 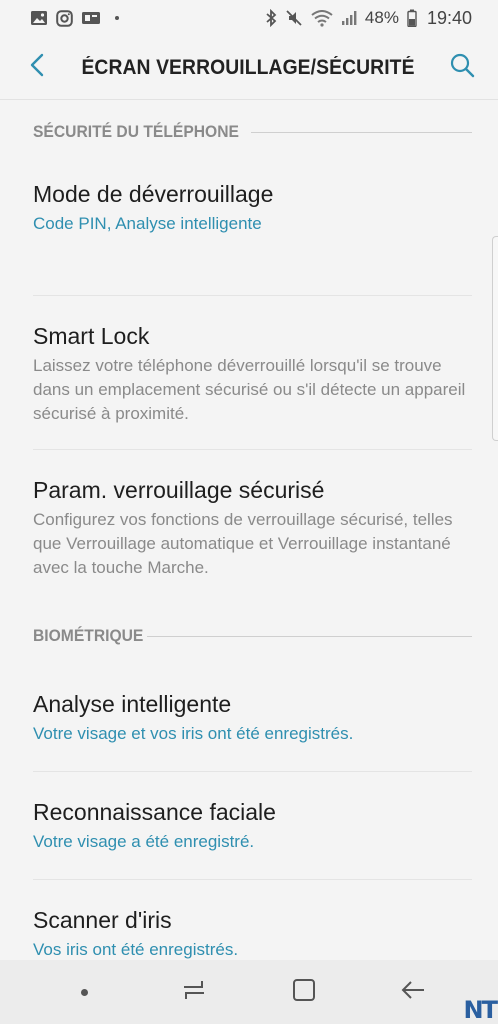 I want to click on search-icon, so click(x=462, y=67).